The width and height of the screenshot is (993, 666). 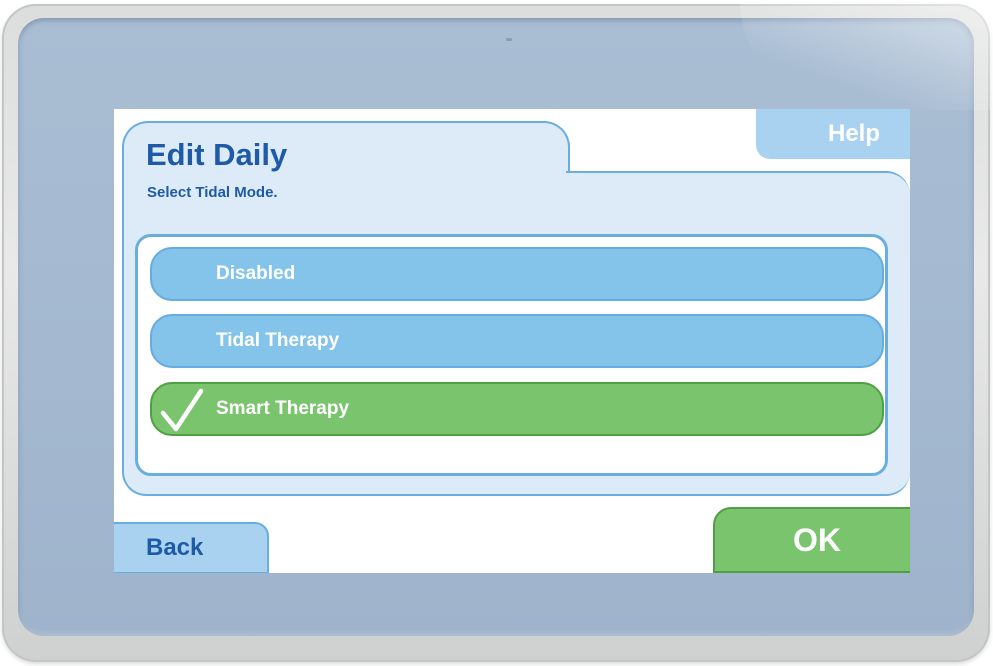 What do you see at coordinates (283, 408) in the screenshot?
I see `option-label: Smart Therapy` at bounding box center [283, 408].